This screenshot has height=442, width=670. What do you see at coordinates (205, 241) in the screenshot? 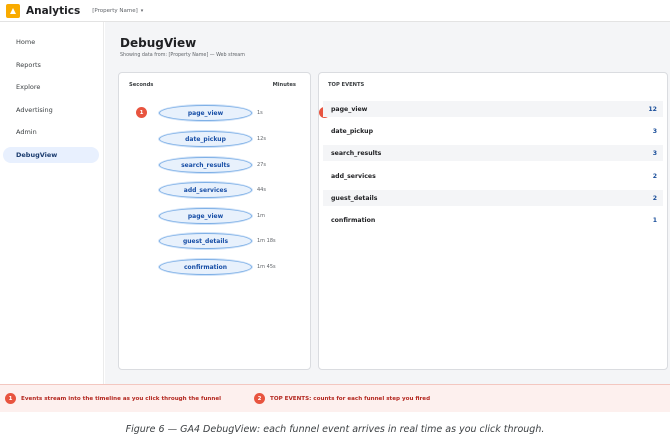
I see `timeline-event: guest_details` at bounding box center [205, 241].